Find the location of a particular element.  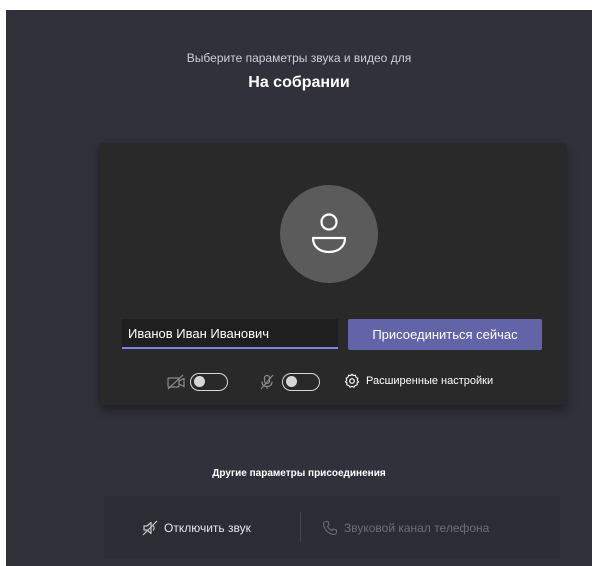

device-controls: Расширенные настройки is located at coordinates (333, 383).